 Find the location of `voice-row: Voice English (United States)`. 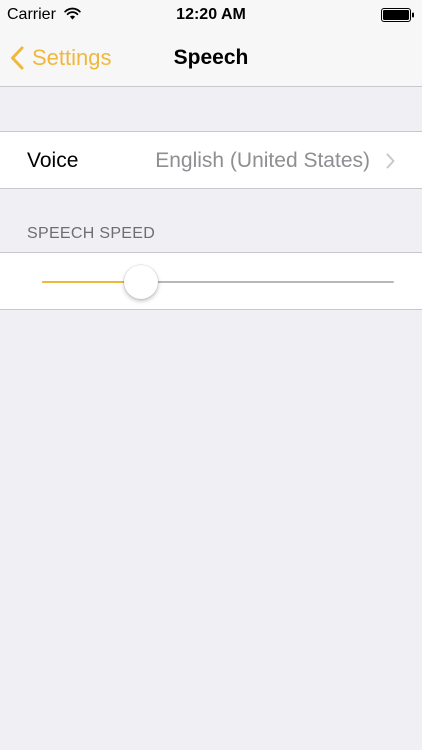

voice-row: Voice English (United States) is located at coordinates (211, 160).